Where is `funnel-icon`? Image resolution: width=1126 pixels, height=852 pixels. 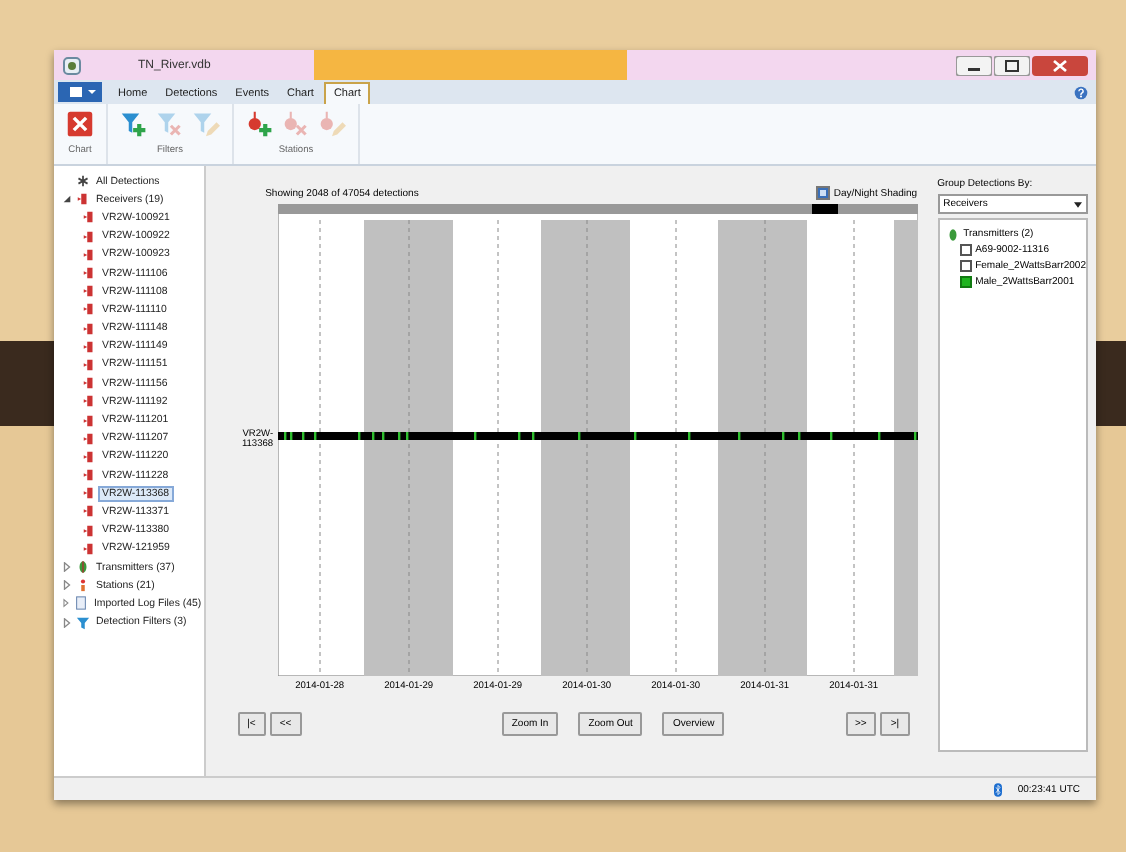 funnel-icon is located at coordinates (83, 622).